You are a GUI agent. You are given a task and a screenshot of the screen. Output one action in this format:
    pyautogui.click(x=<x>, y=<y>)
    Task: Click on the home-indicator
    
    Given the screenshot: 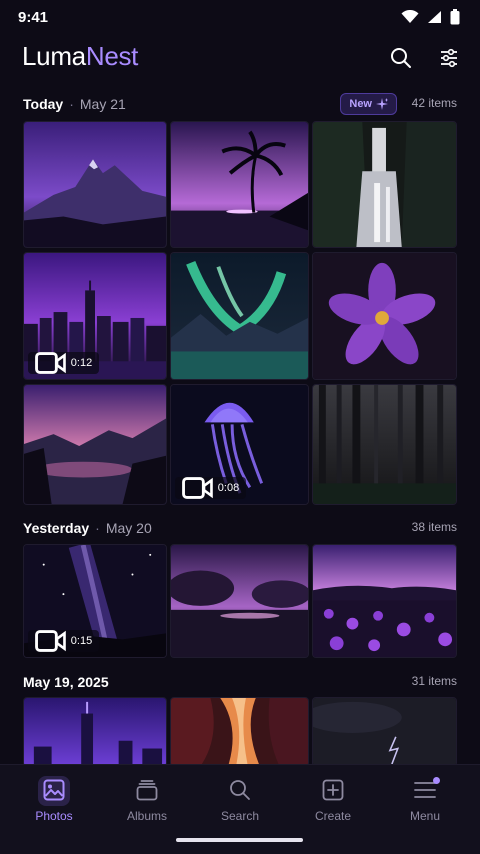 What is the action you would take?
    pyautogui.click(x=239, y=840)
    